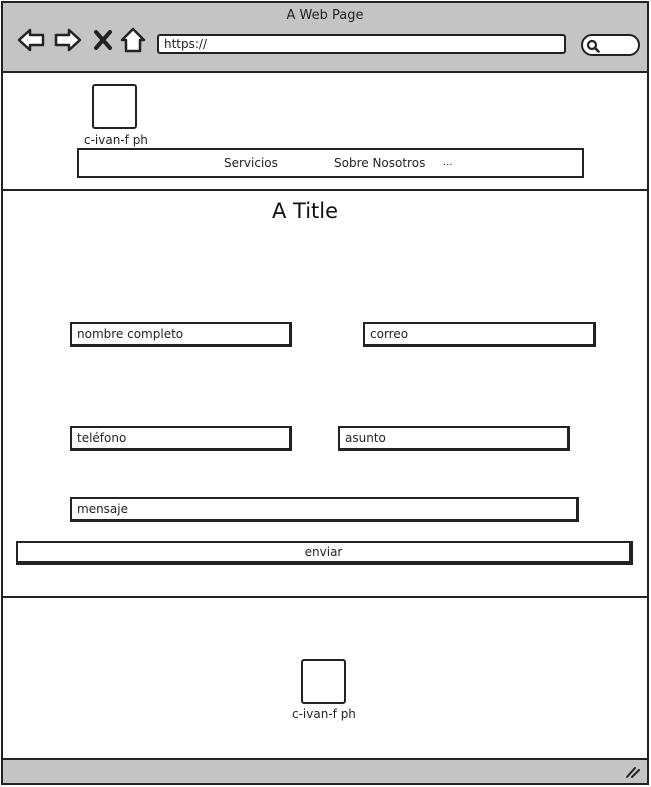 Image resolution: width=651 pixels, height=787 pixels. What do you see at coordinates (454, 438) in the screenshot?
I see `subject-field` at bounding box center [454, 438].